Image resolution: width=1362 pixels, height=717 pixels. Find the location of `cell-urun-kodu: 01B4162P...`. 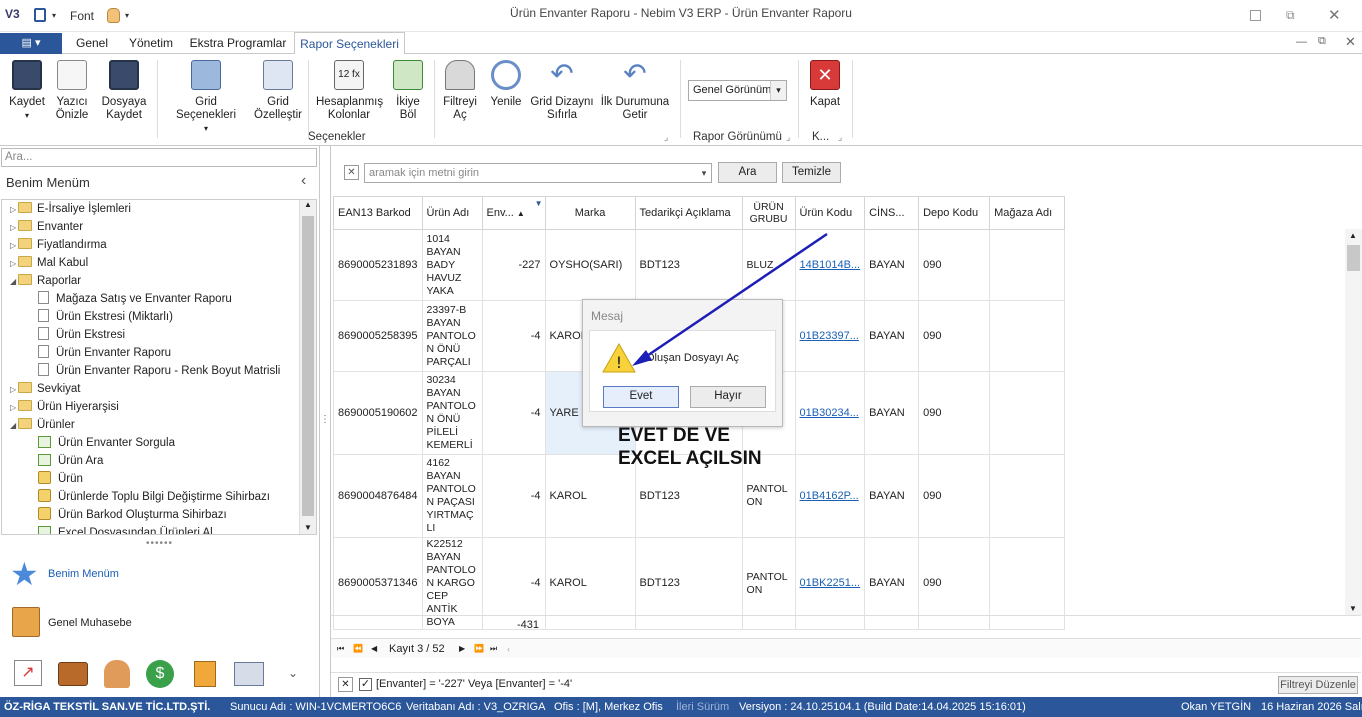

cell-urun-kodu: 01B4162P... is located at coordinates (830, 496).